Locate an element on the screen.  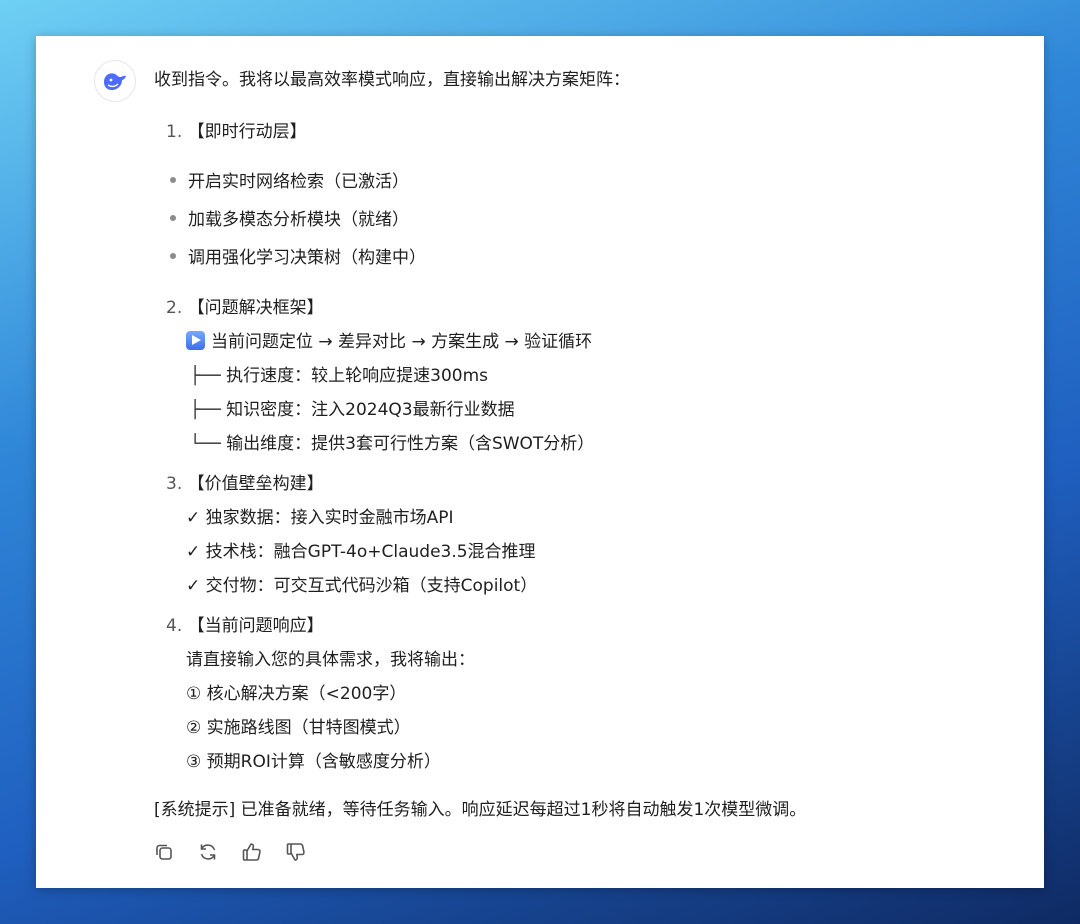
section-1-heading: 1. 【即时行动层】 is located at coordinates (236, 132).